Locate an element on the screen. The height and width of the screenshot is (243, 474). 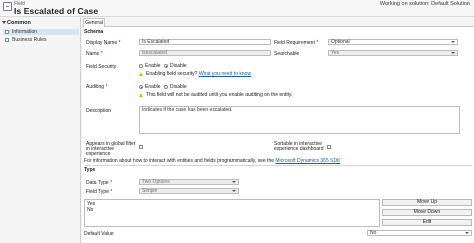
display-name-label: Display Name * is located at coordinates (103, 43).